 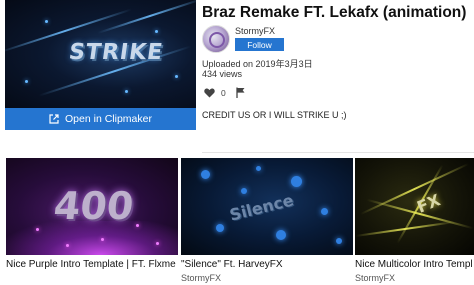 I want to click on external-link-icon, so click(x=54, y=119).